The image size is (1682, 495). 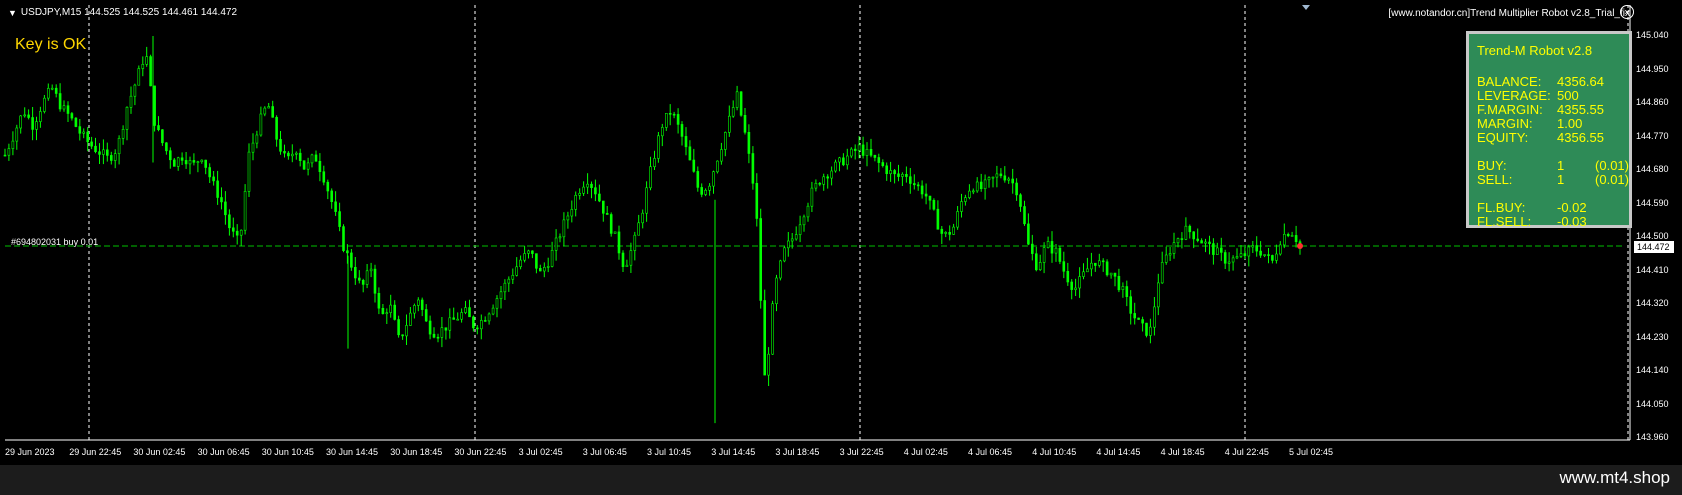 What do you see at coordinates (1054, 452) in the screenshot?
I see `time-tick-label: 4 Jul 10:45` at bounding box center [1054, 452].